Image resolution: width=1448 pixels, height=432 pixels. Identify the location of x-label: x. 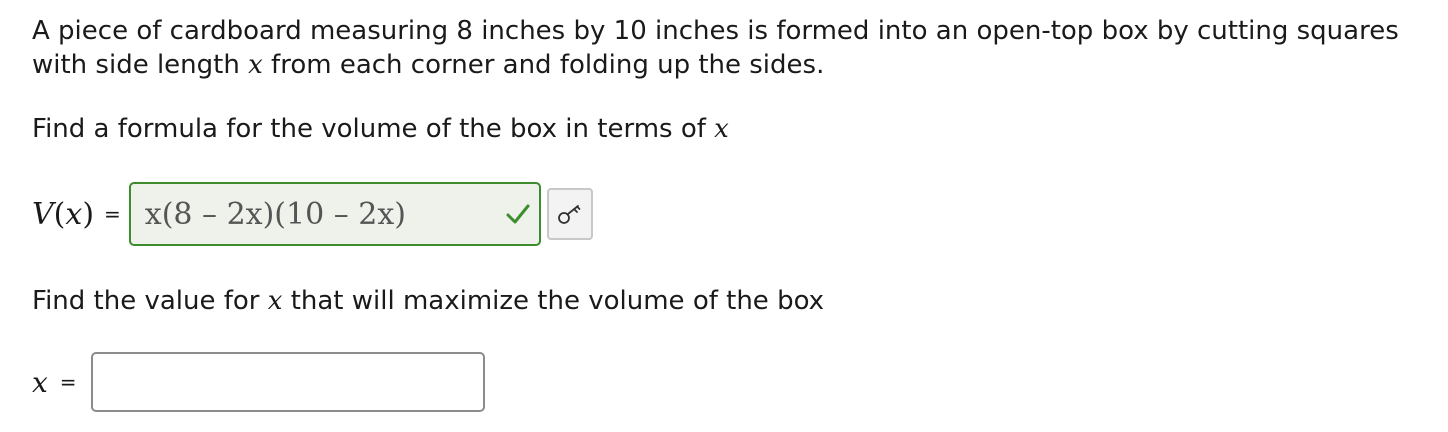
(40, 382).